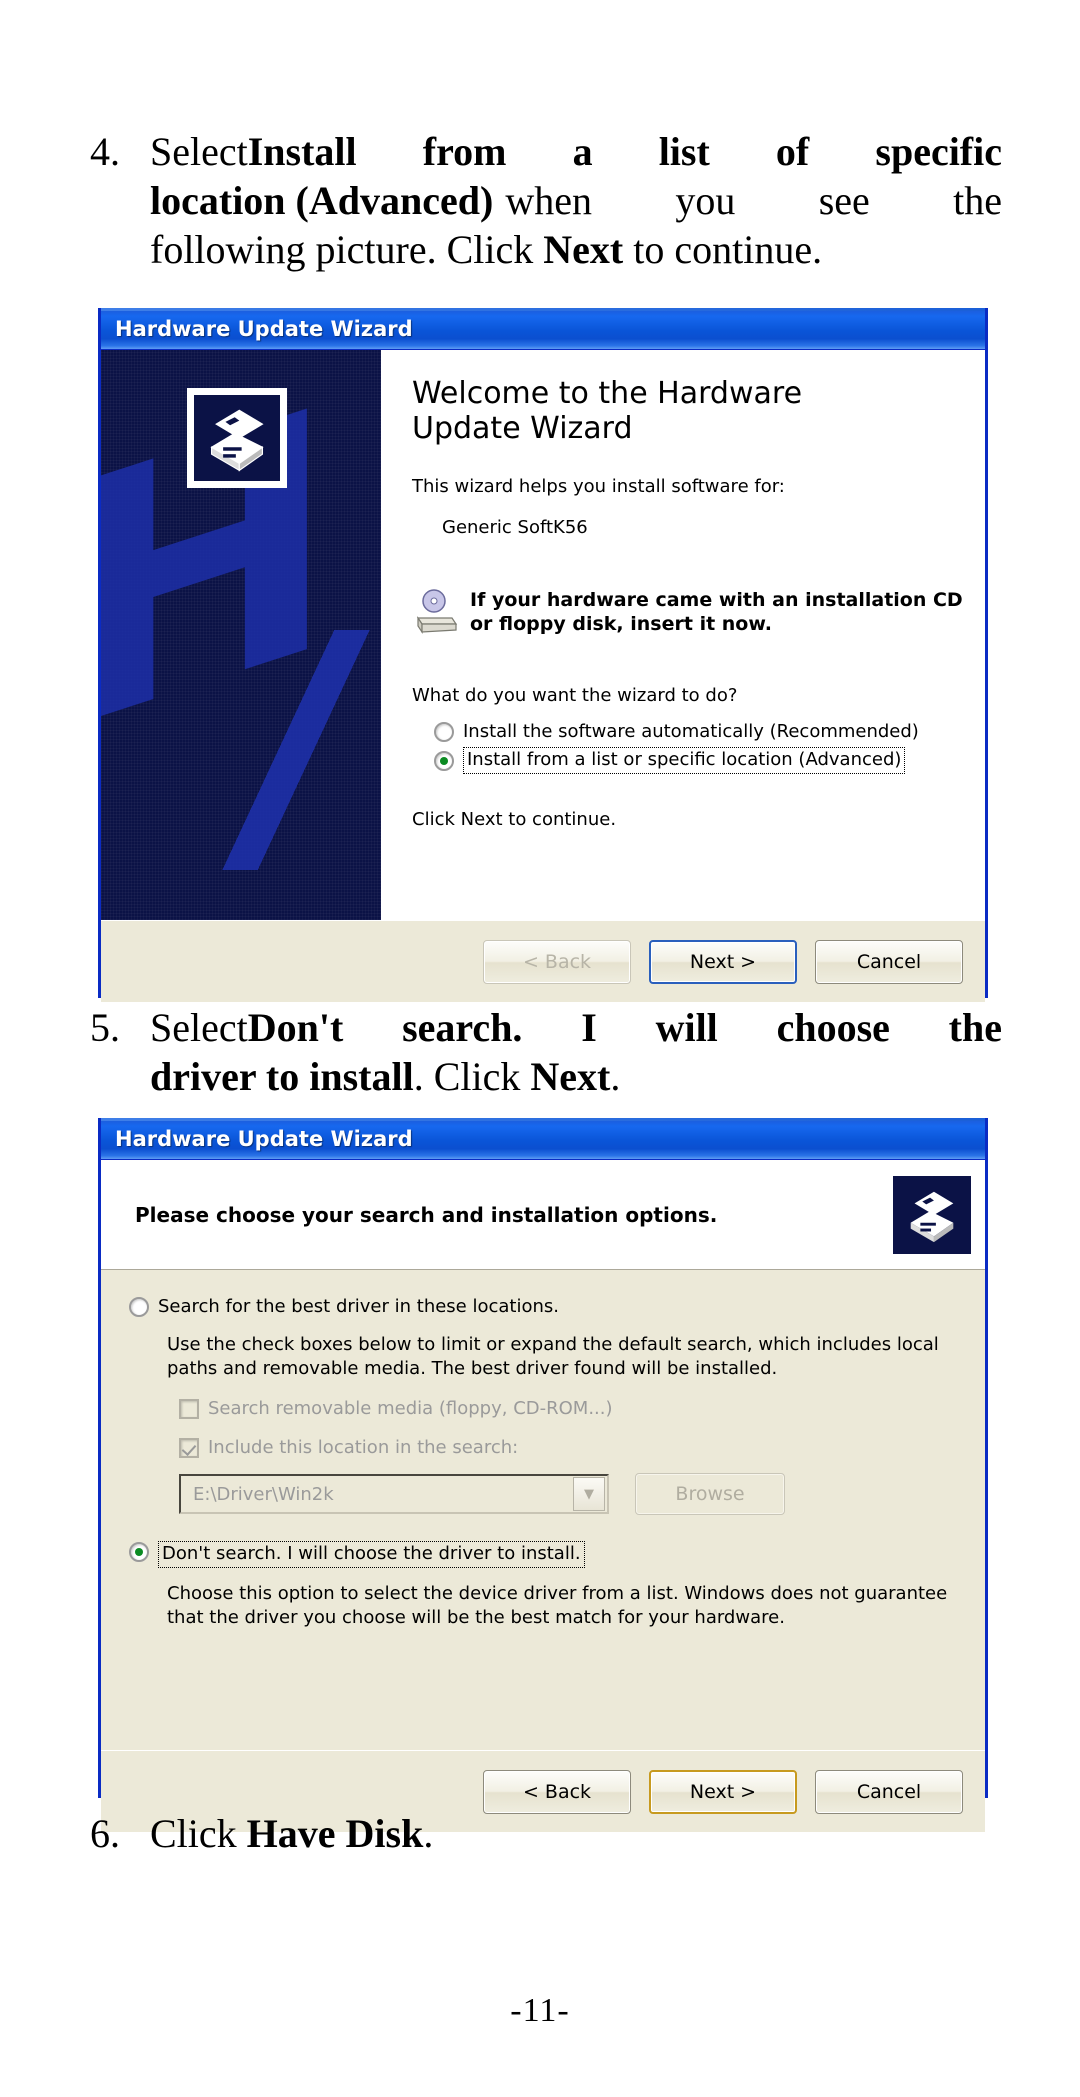  Describe the element at coordinates (256, 750) in the screenshot. I see `banner-watermark-stripe` at that location.